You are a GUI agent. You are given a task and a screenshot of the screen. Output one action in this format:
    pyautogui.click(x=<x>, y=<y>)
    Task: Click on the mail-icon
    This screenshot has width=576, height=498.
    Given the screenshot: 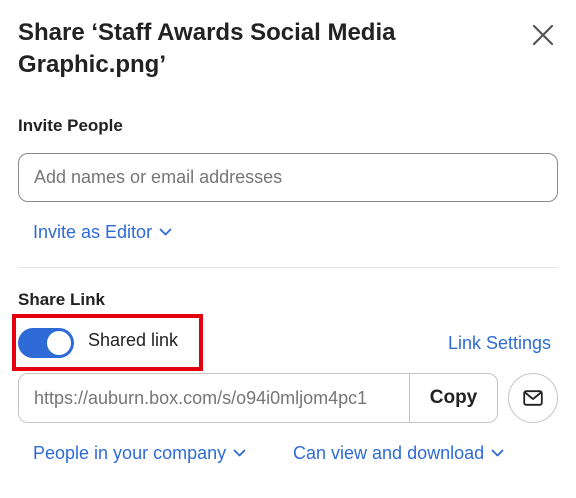 What is the action you would take?
    pyautogui.click(x=533, y=398)
    